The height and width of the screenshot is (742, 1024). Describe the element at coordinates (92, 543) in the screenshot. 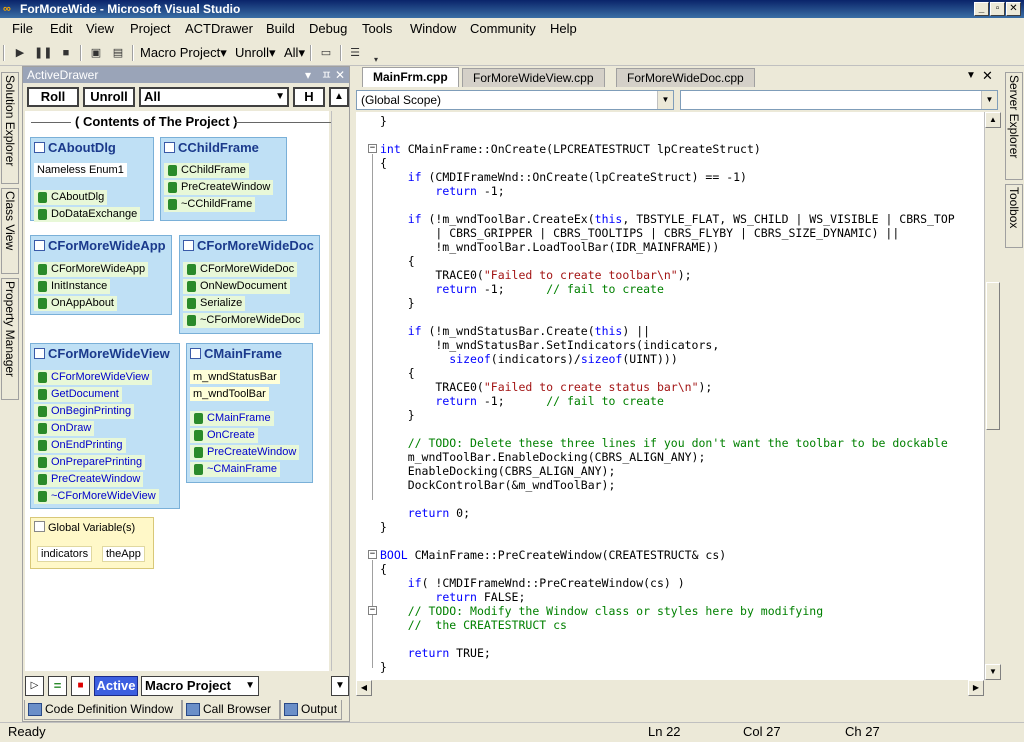

I see `global-variables-box: Global Variable(s) indicators theApp` at that location.